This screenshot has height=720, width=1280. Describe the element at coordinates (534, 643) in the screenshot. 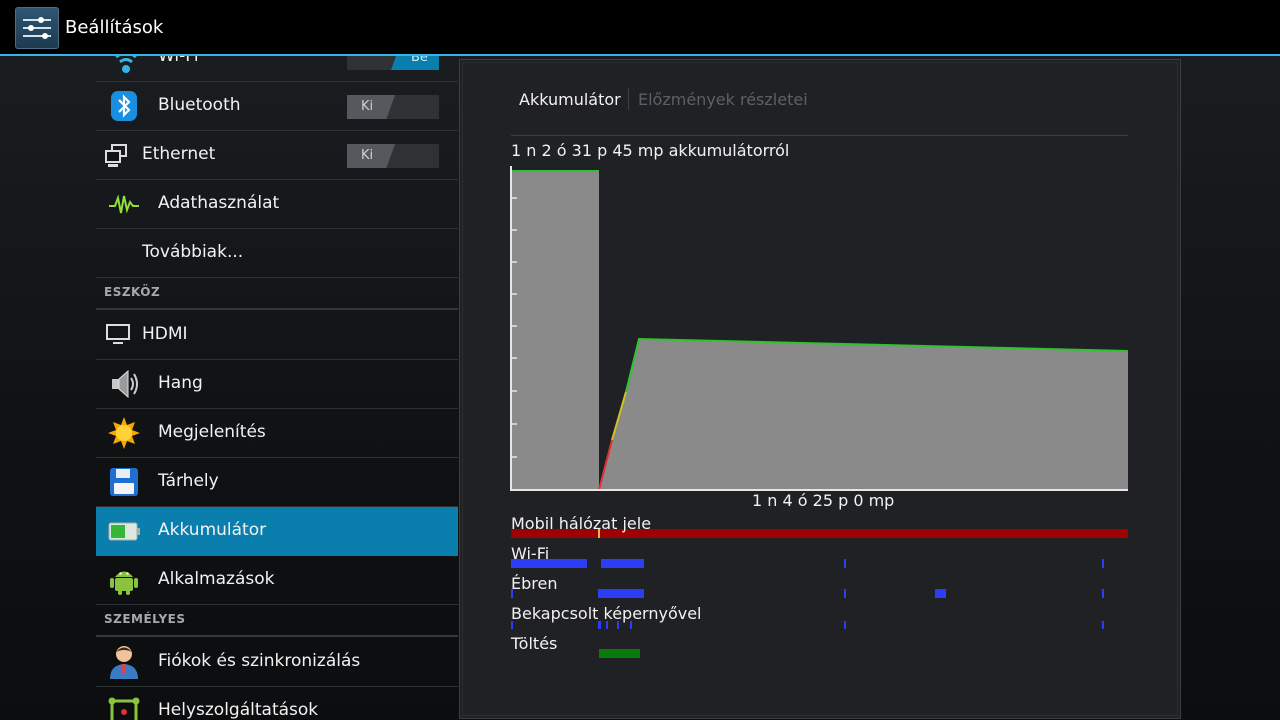

I see `lane-label-charging: Töltés` at that location.